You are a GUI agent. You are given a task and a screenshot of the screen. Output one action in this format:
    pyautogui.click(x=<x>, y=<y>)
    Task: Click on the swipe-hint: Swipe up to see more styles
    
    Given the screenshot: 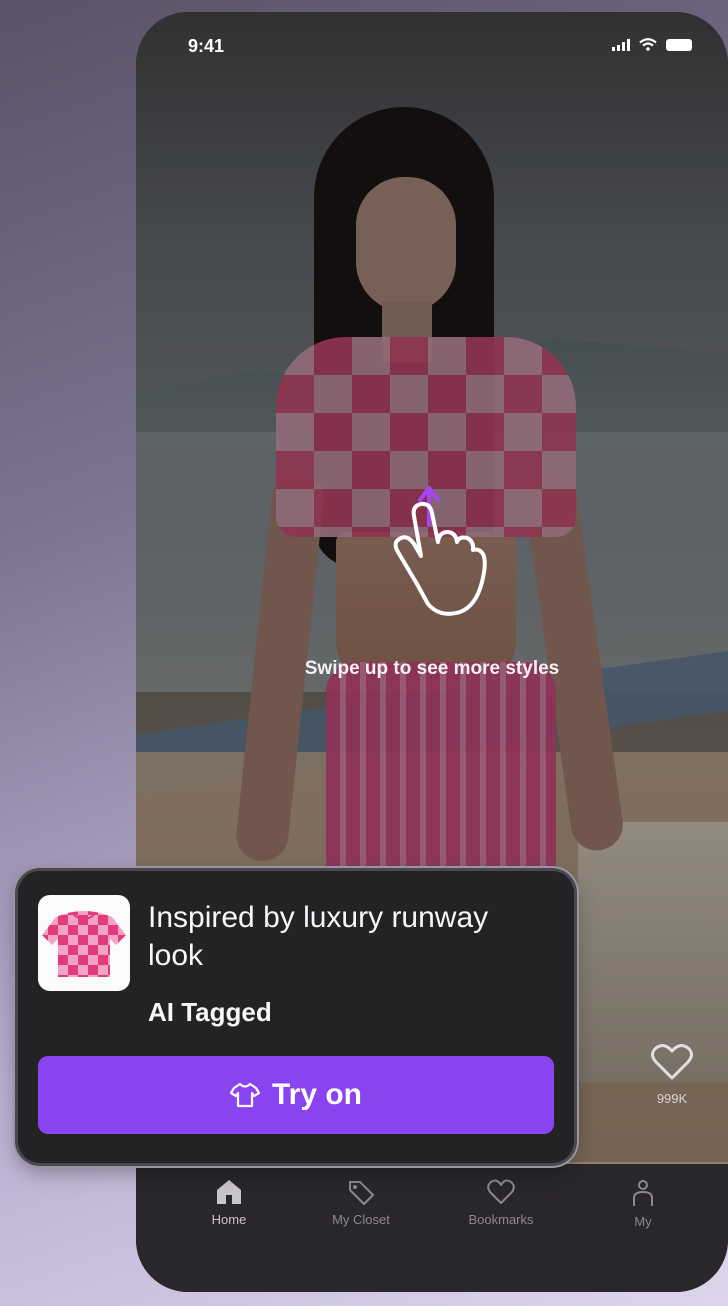 What is the action you would take?
    pyautogui.click(x=432, y=580)
    